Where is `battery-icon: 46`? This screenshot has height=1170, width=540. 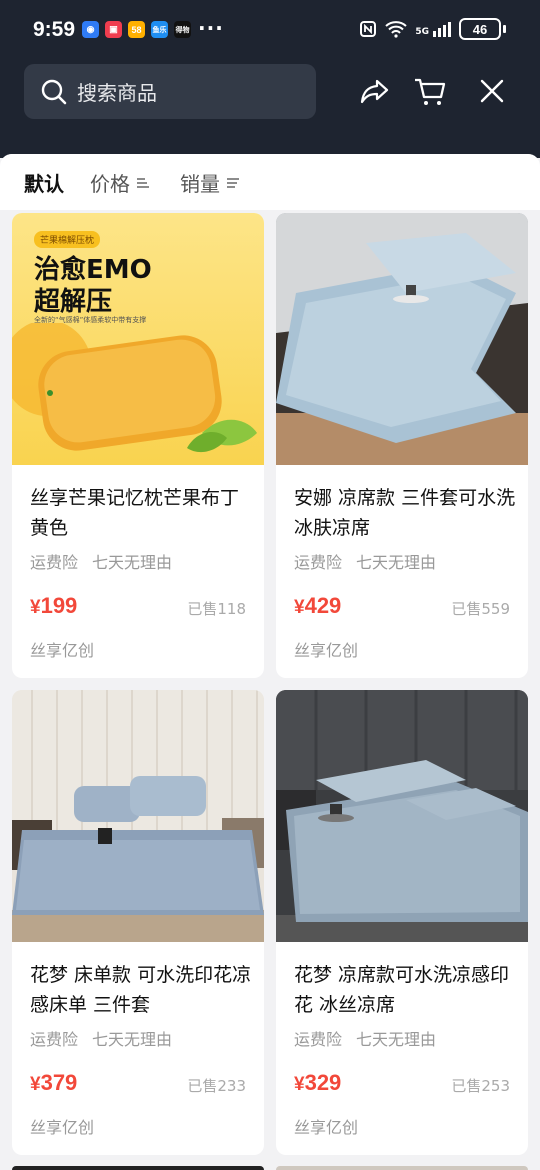 battery-icon: 46 is located at coordinates (480, 29).